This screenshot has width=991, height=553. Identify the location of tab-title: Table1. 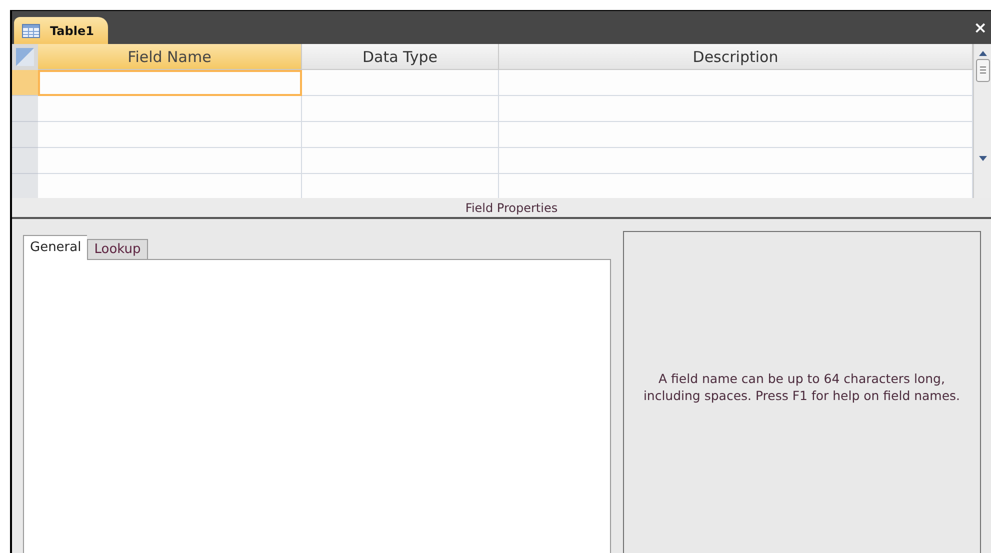
(72, 31).